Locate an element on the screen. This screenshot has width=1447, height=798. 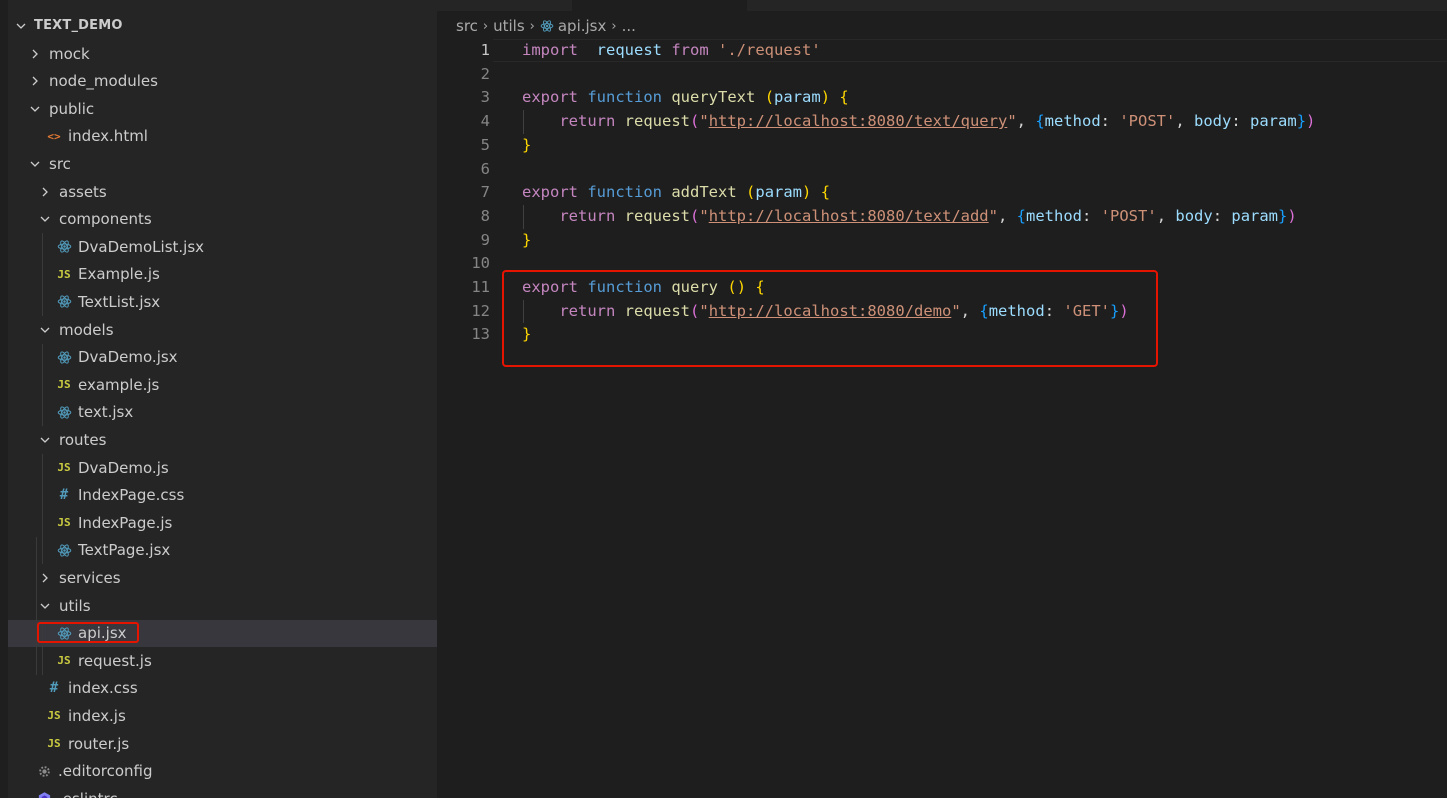
tree-folder: utils is located at coordinates (222, 605).